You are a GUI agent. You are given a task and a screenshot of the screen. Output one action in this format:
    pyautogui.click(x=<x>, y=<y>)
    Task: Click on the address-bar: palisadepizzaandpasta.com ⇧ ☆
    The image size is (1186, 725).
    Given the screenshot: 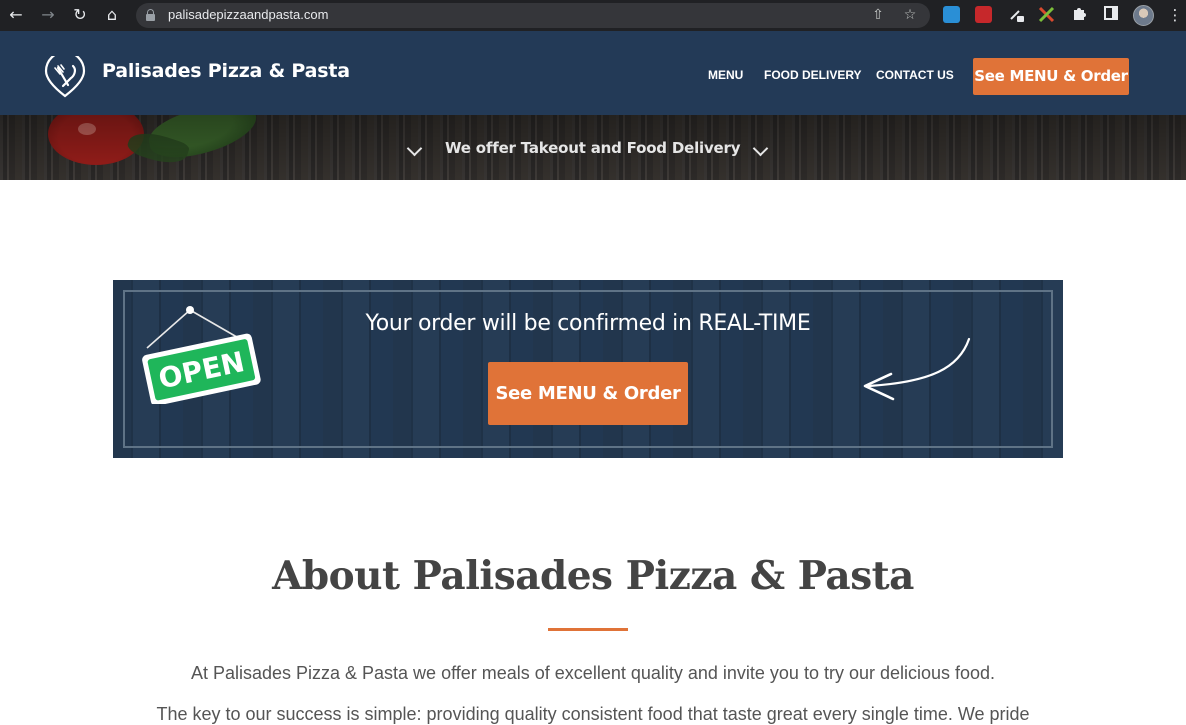 What is the action you would take?
    pyautogui.click(x=533, y=15)
    